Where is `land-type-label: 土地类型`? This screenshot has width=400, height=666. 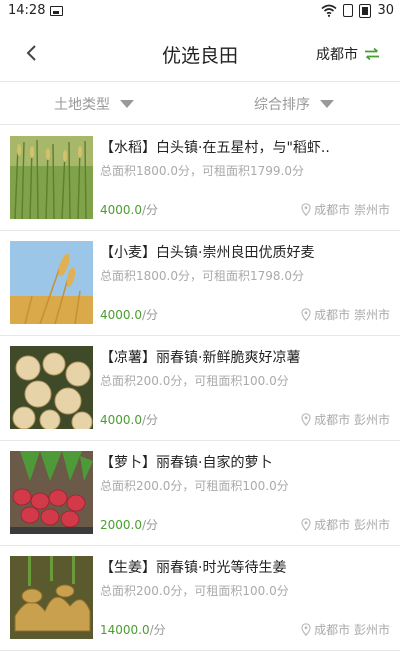 land-type-label: 土地类型 is located at coordinates (82, 105).